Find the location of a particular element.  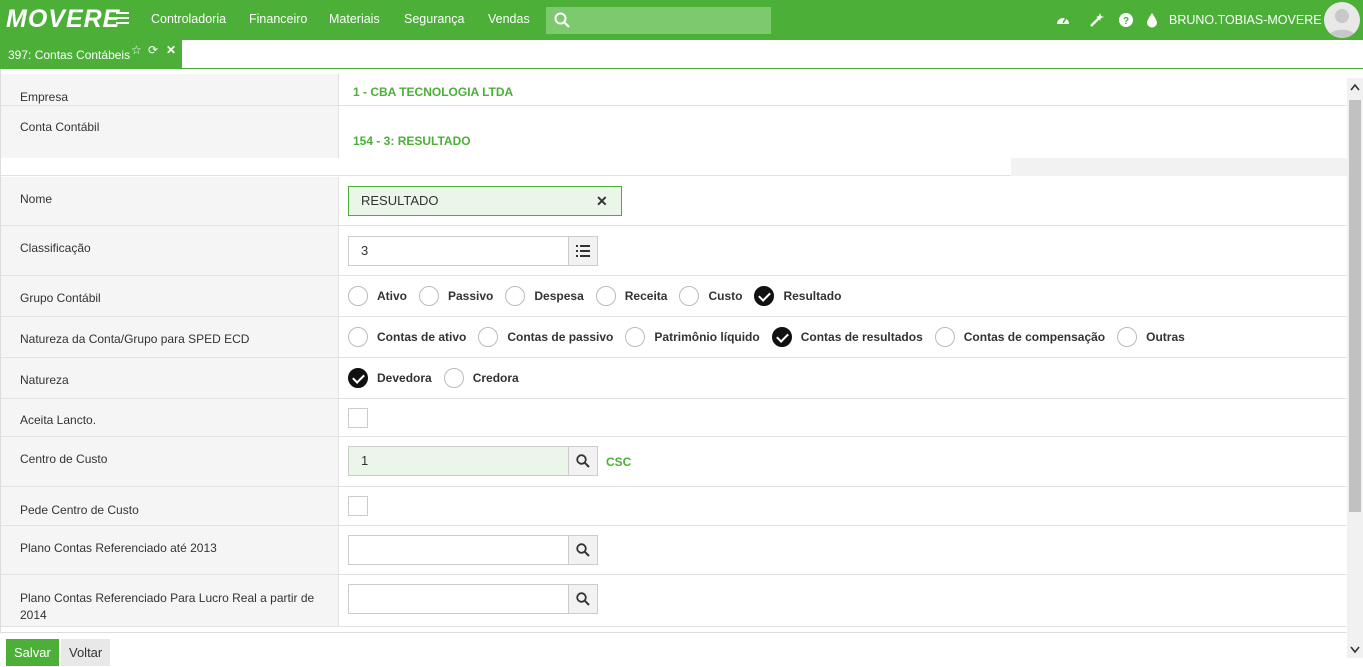

list-icon is located at coordinates (583, 251).